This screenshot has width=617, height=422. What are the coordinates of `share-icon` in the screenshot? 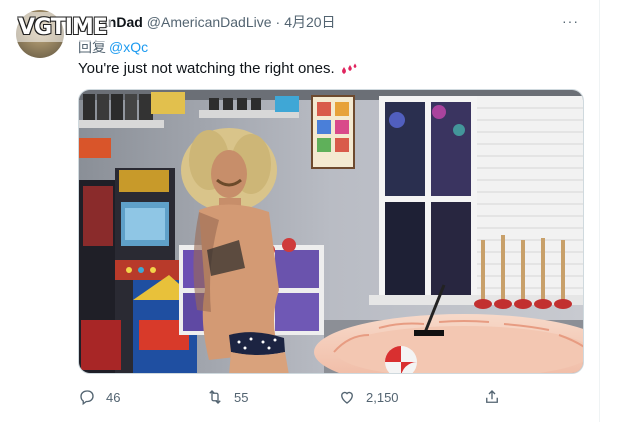 It's located at (492, 396).